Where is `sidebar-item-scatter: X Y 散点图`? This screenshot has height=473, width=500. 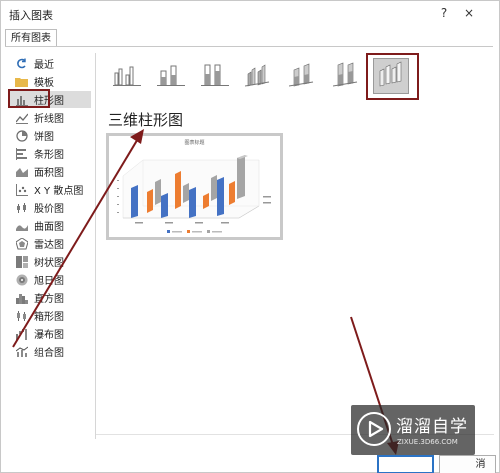
sidebar-item-scatter: X Y 散点图 is located at coordinates (50, 189).